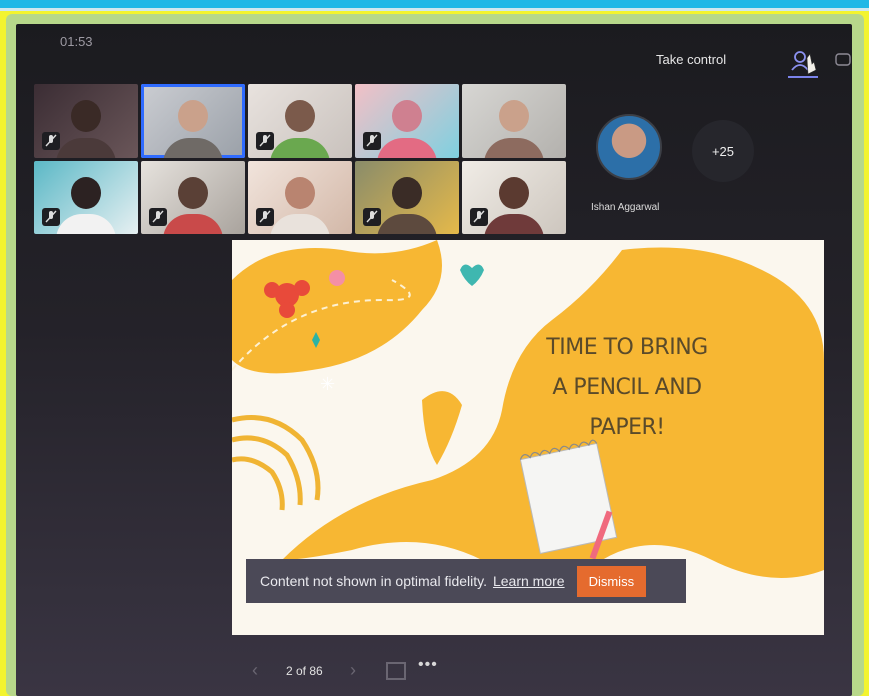 This screenshot has width=869, height=696. I want to click on people-icon, so click(803, 63).